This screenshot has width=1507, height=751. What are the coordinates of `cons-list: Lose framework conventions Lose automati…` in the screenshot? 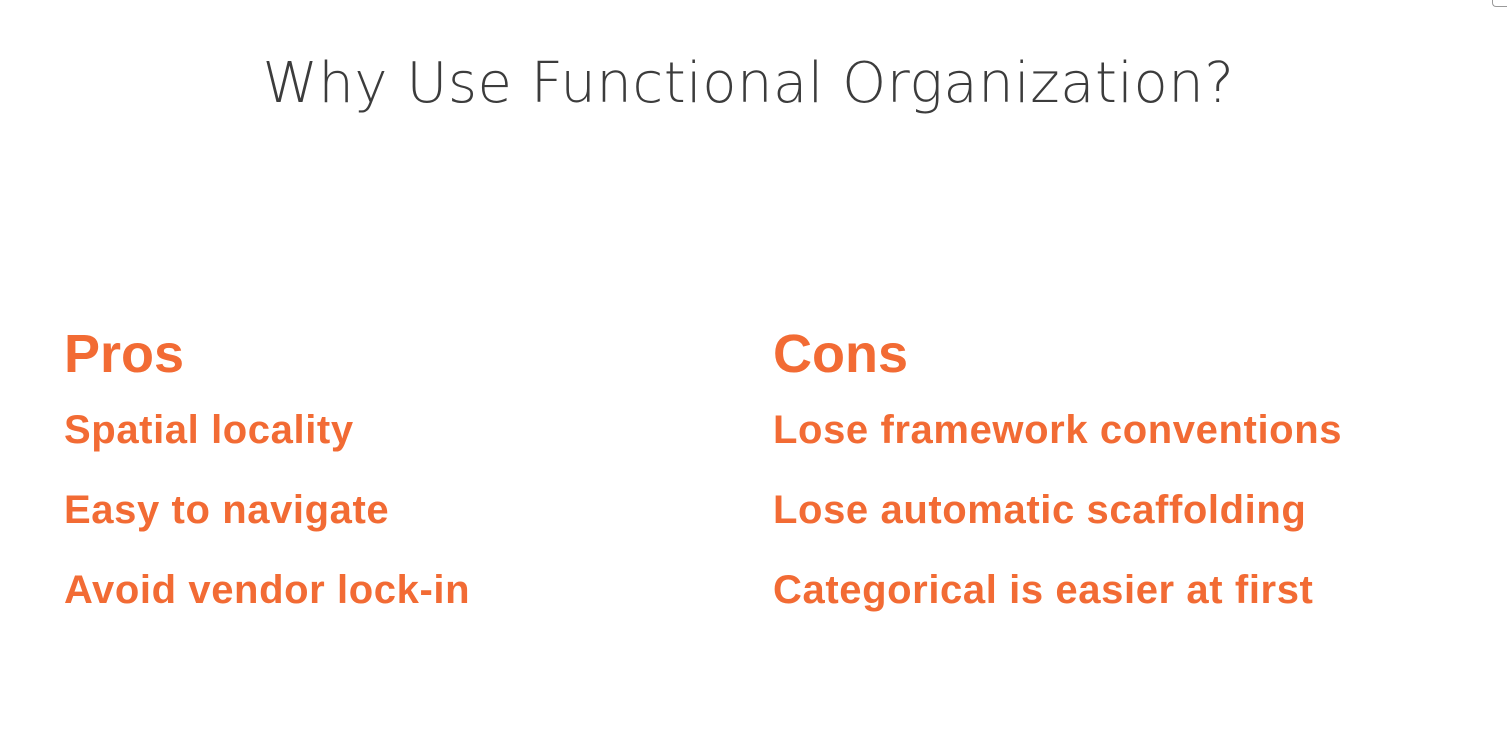 It's located at (1057, 510).